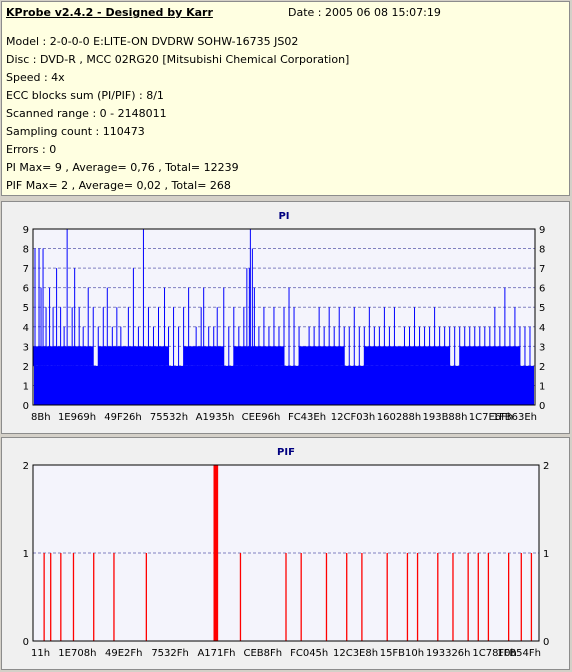 The height and width of the screenshot is (672, 572). What do you see at coordinates (309, 653) in the screenshot?
I see `pif-x-tick: FC045h` at bounding box center [309, 653].